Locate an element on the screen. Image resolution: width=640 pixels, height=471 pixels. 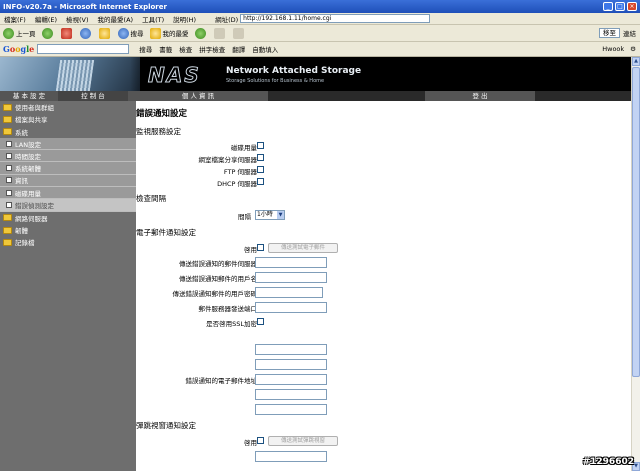
google-autofill: 自動填入 is located at coordinates (265, 49).